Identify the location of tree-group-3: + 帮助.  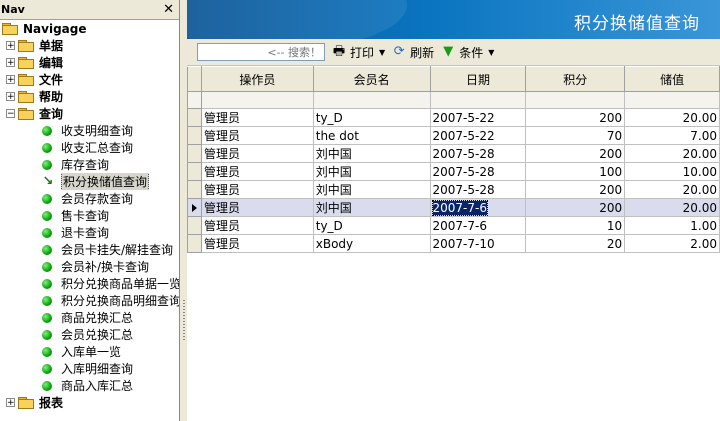
(89, 96).